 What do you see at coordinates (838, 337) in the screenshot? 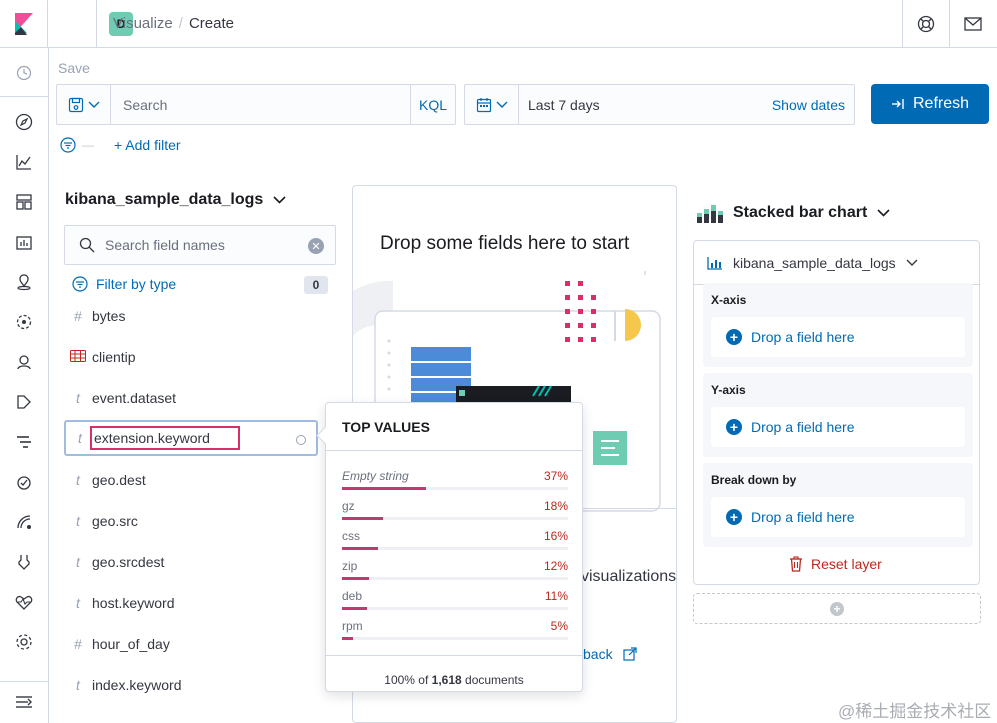
I see `x-axis-drop-zone: + Drop a field here` at bounding box center [838, 337].